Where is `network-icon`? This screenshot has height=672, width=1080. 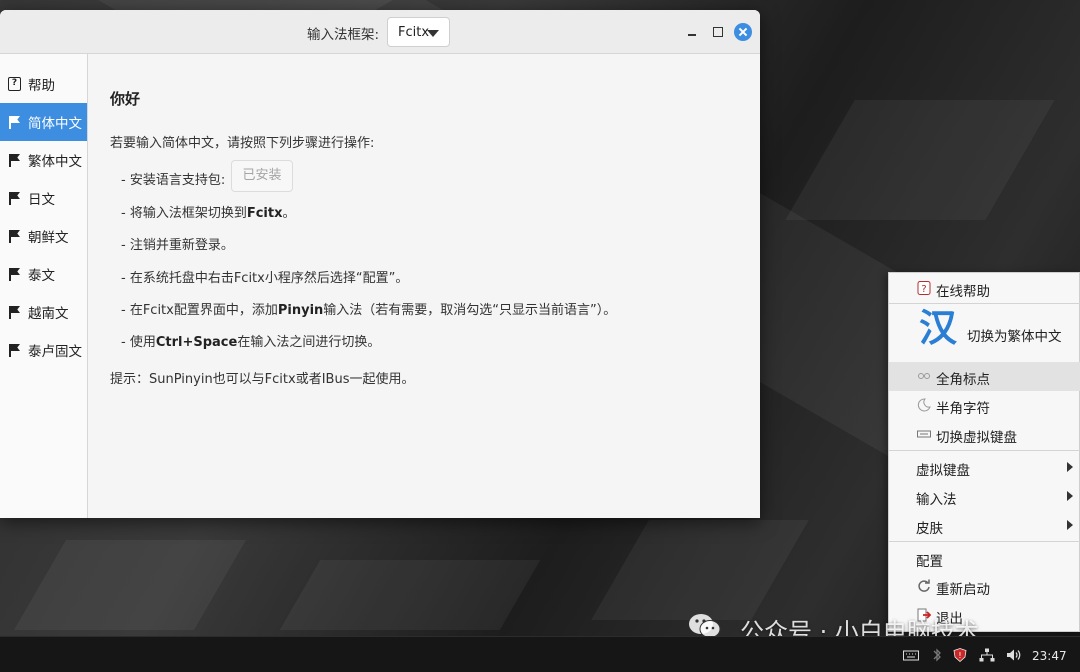
network-icon is located at coordinates (987, 655).